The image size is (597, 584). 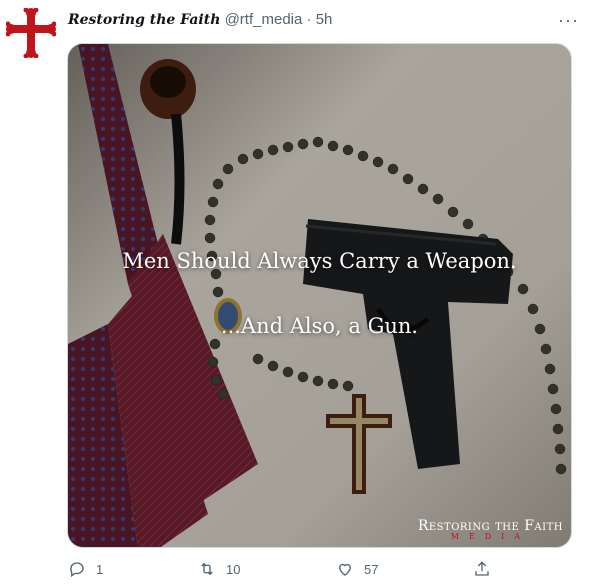 What do you see at coordinates (100, 569) in the screenshot?
I see `reply-count: 1` at bounding box center [100, 569].